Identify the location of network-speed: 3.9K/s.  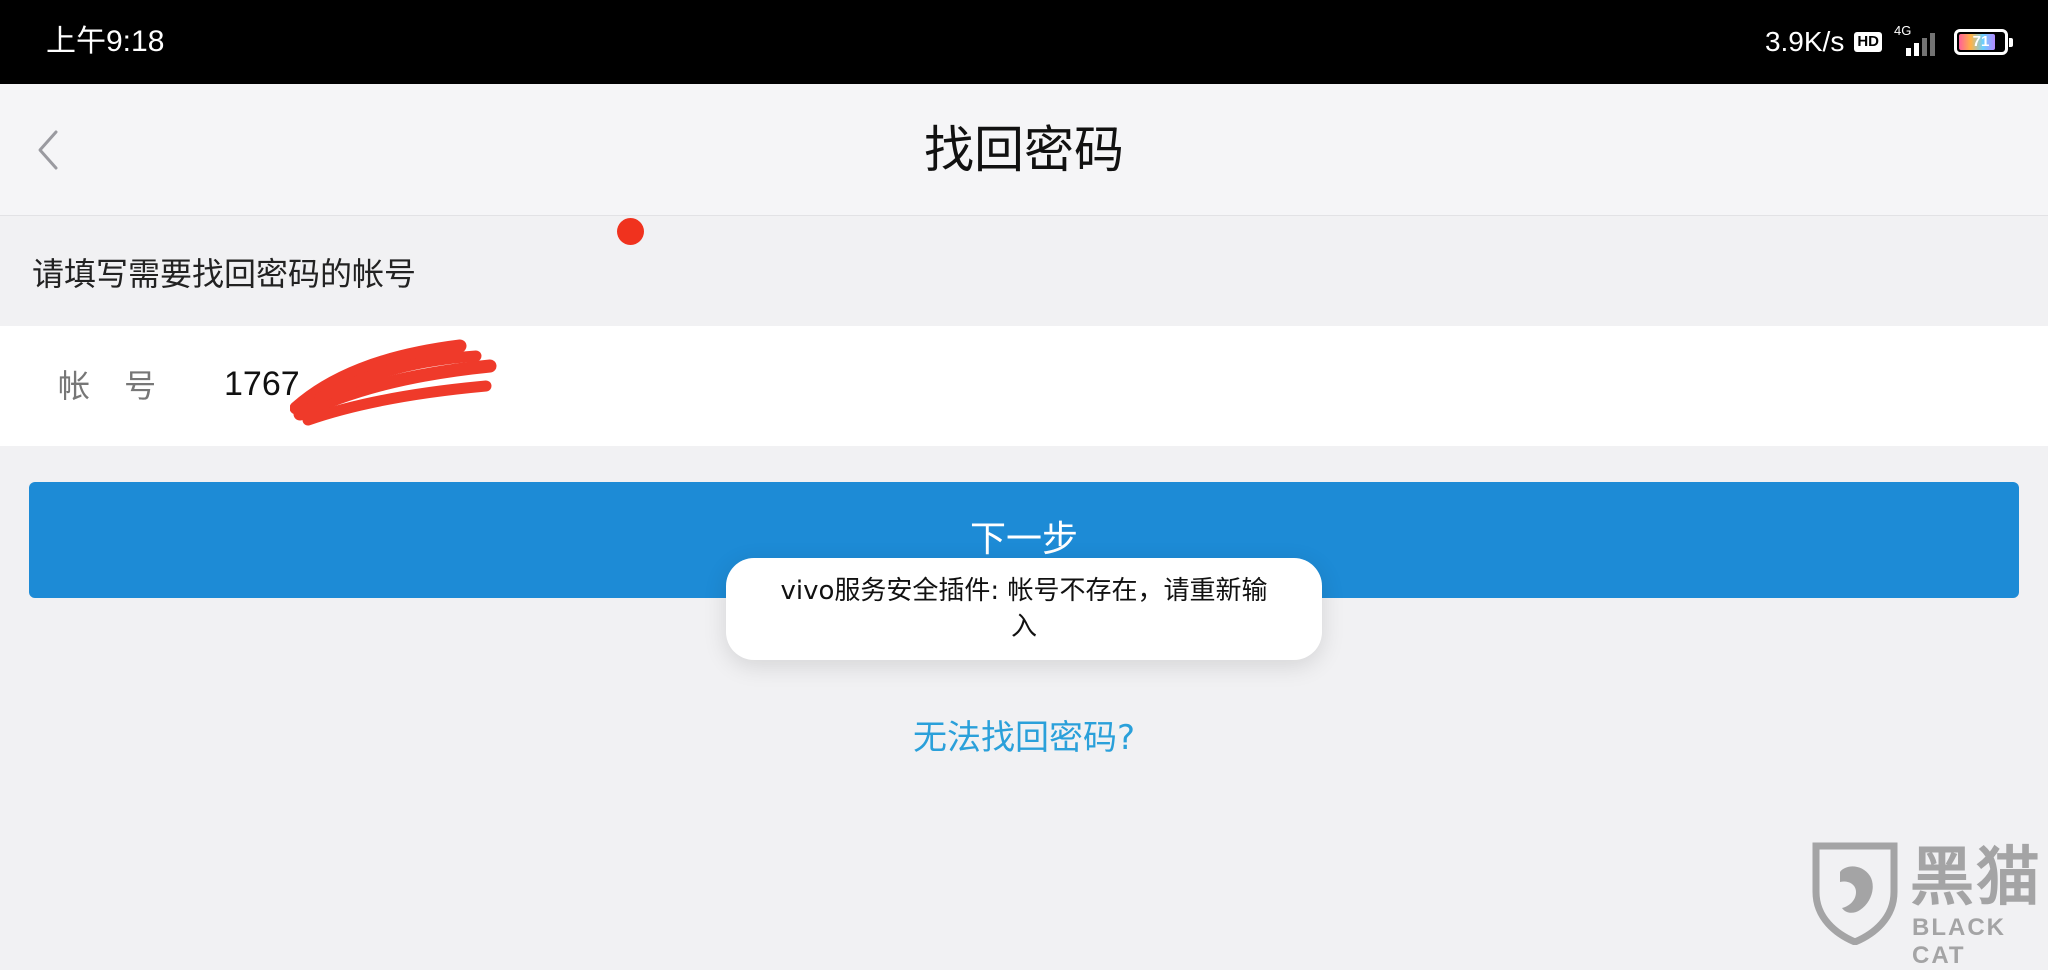
(1804, 41).